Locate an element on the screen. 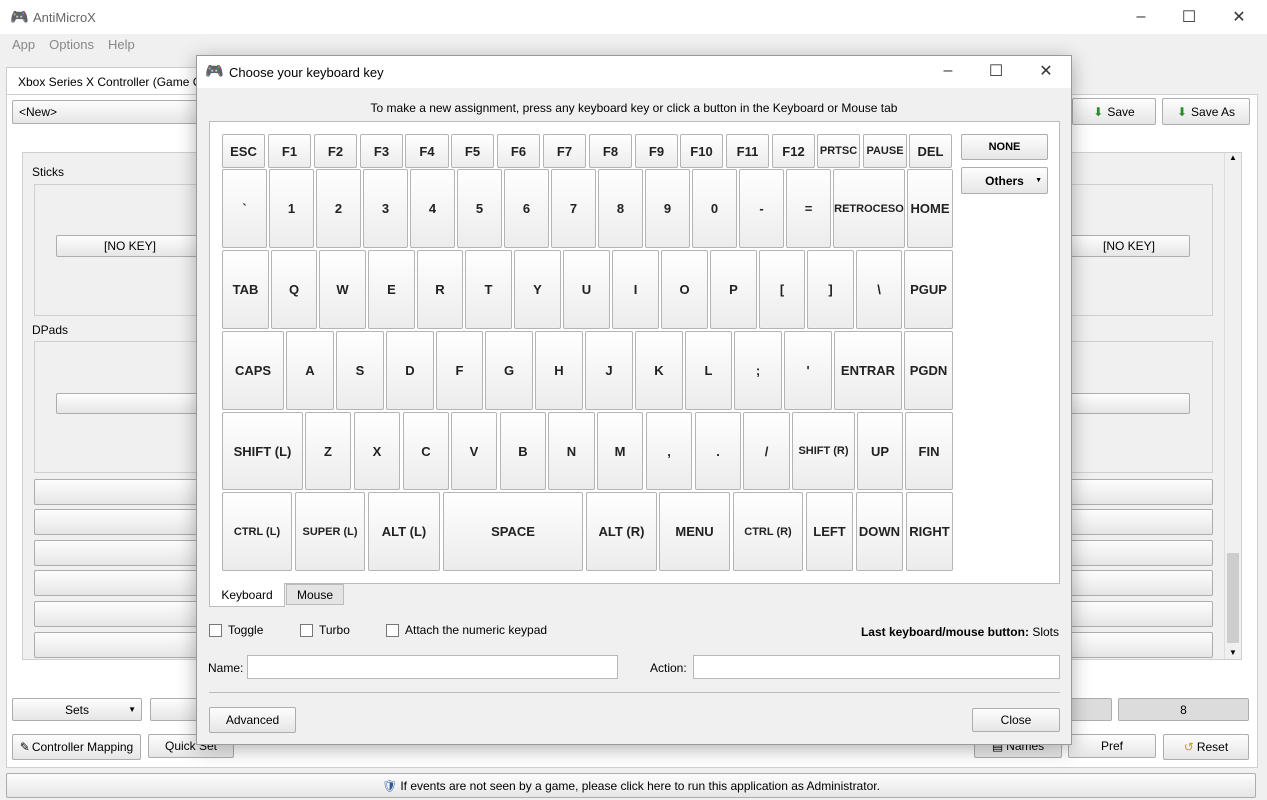  key-5: 5 is located at coordinates (479, 208).